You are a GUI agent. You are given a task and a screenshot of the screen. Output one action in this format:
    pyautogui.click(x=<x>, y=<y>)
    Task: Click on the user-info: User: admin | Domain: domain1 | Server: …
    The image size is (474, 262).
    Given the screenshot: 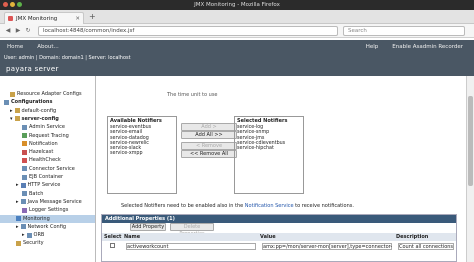 What is the action you would take?
    pyautogui.click(x=237, y=58)
    